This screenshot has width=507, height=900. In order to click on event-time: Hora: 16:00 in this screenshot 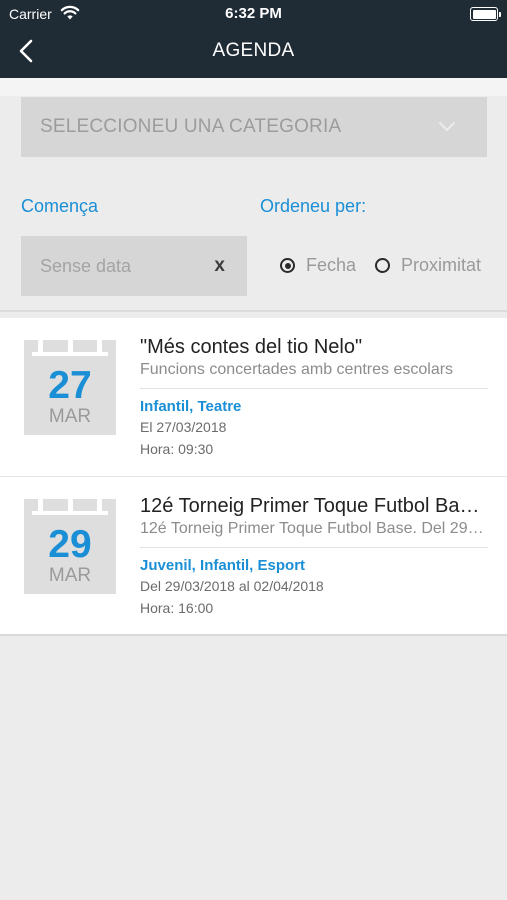, I will do `click(177, 608)`.